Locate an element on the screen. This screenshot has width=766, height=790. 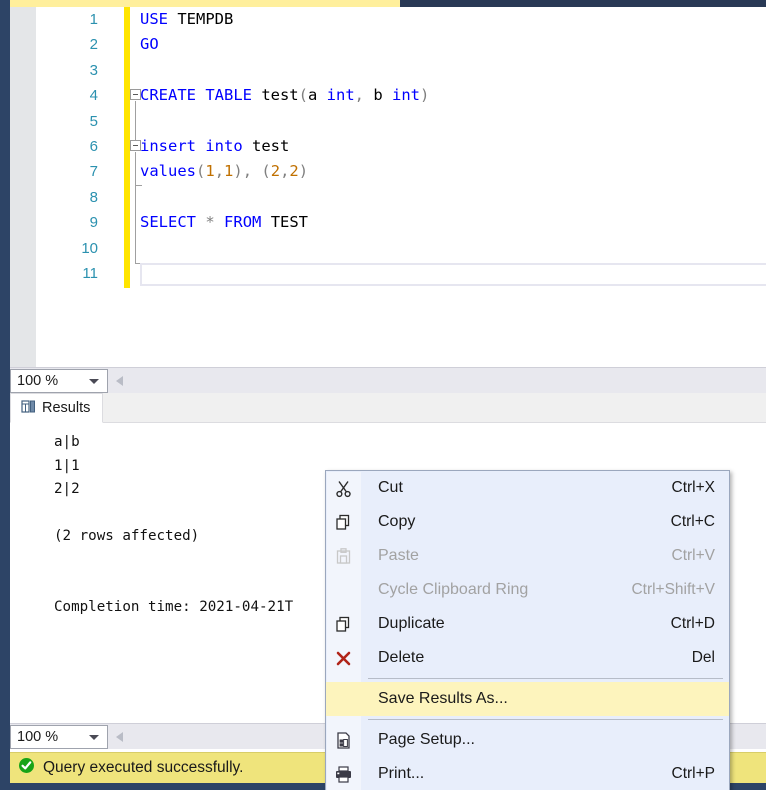
paste-icon is located at coordinates (343, 556).